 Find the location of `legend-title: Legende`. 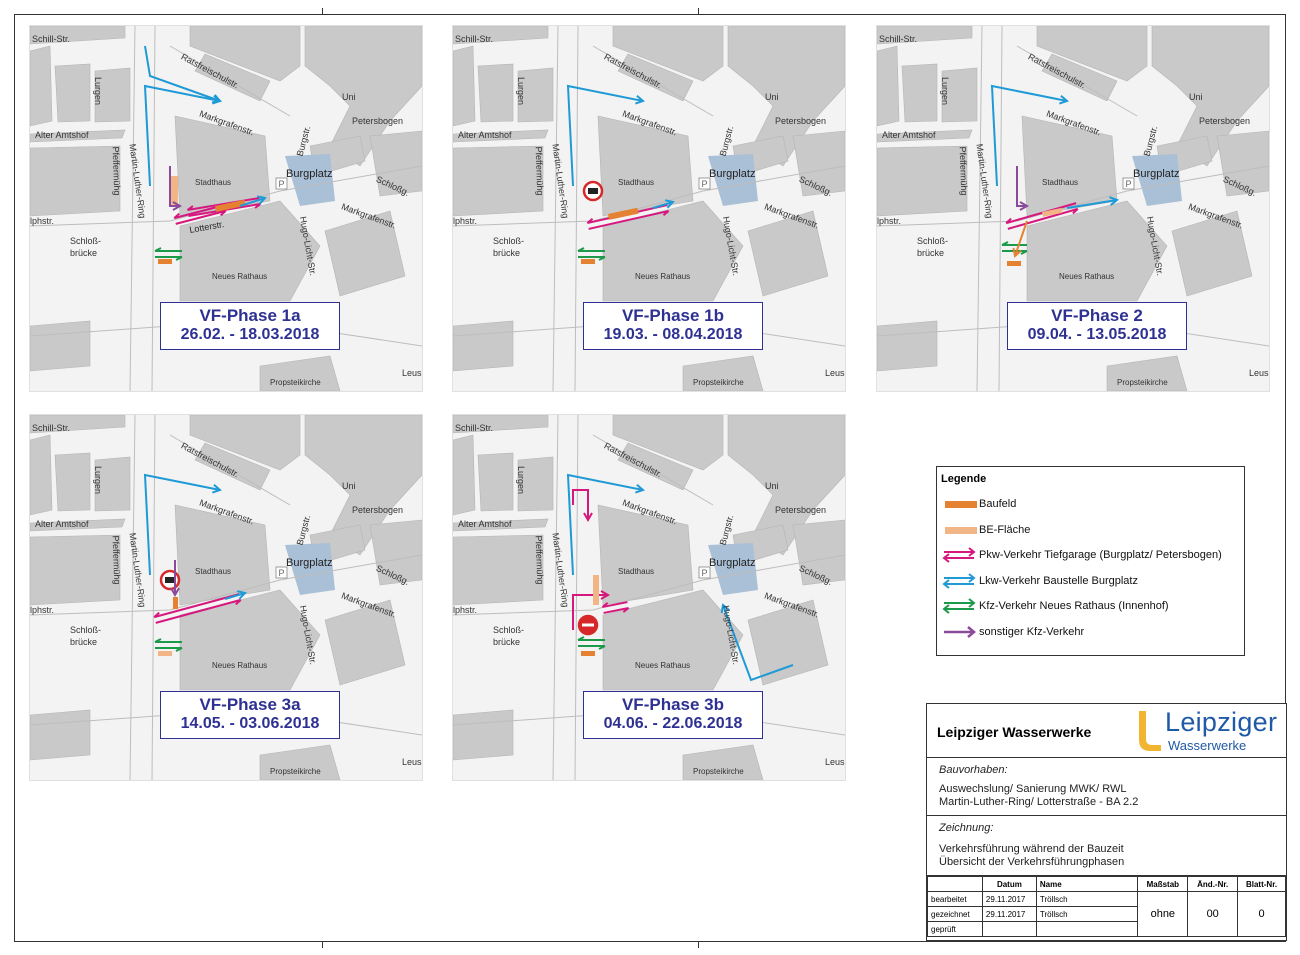

legend-title: Legende is located at coordinates (964, 479).